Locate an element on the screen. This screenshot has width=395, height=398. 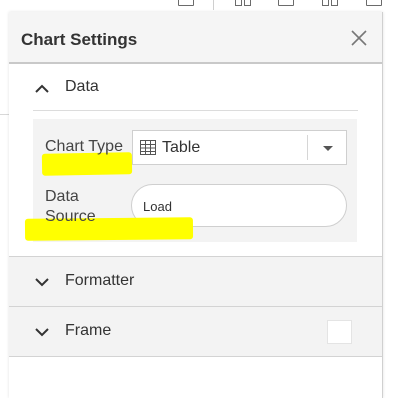
background-divider is located at coordinates (4, 114).